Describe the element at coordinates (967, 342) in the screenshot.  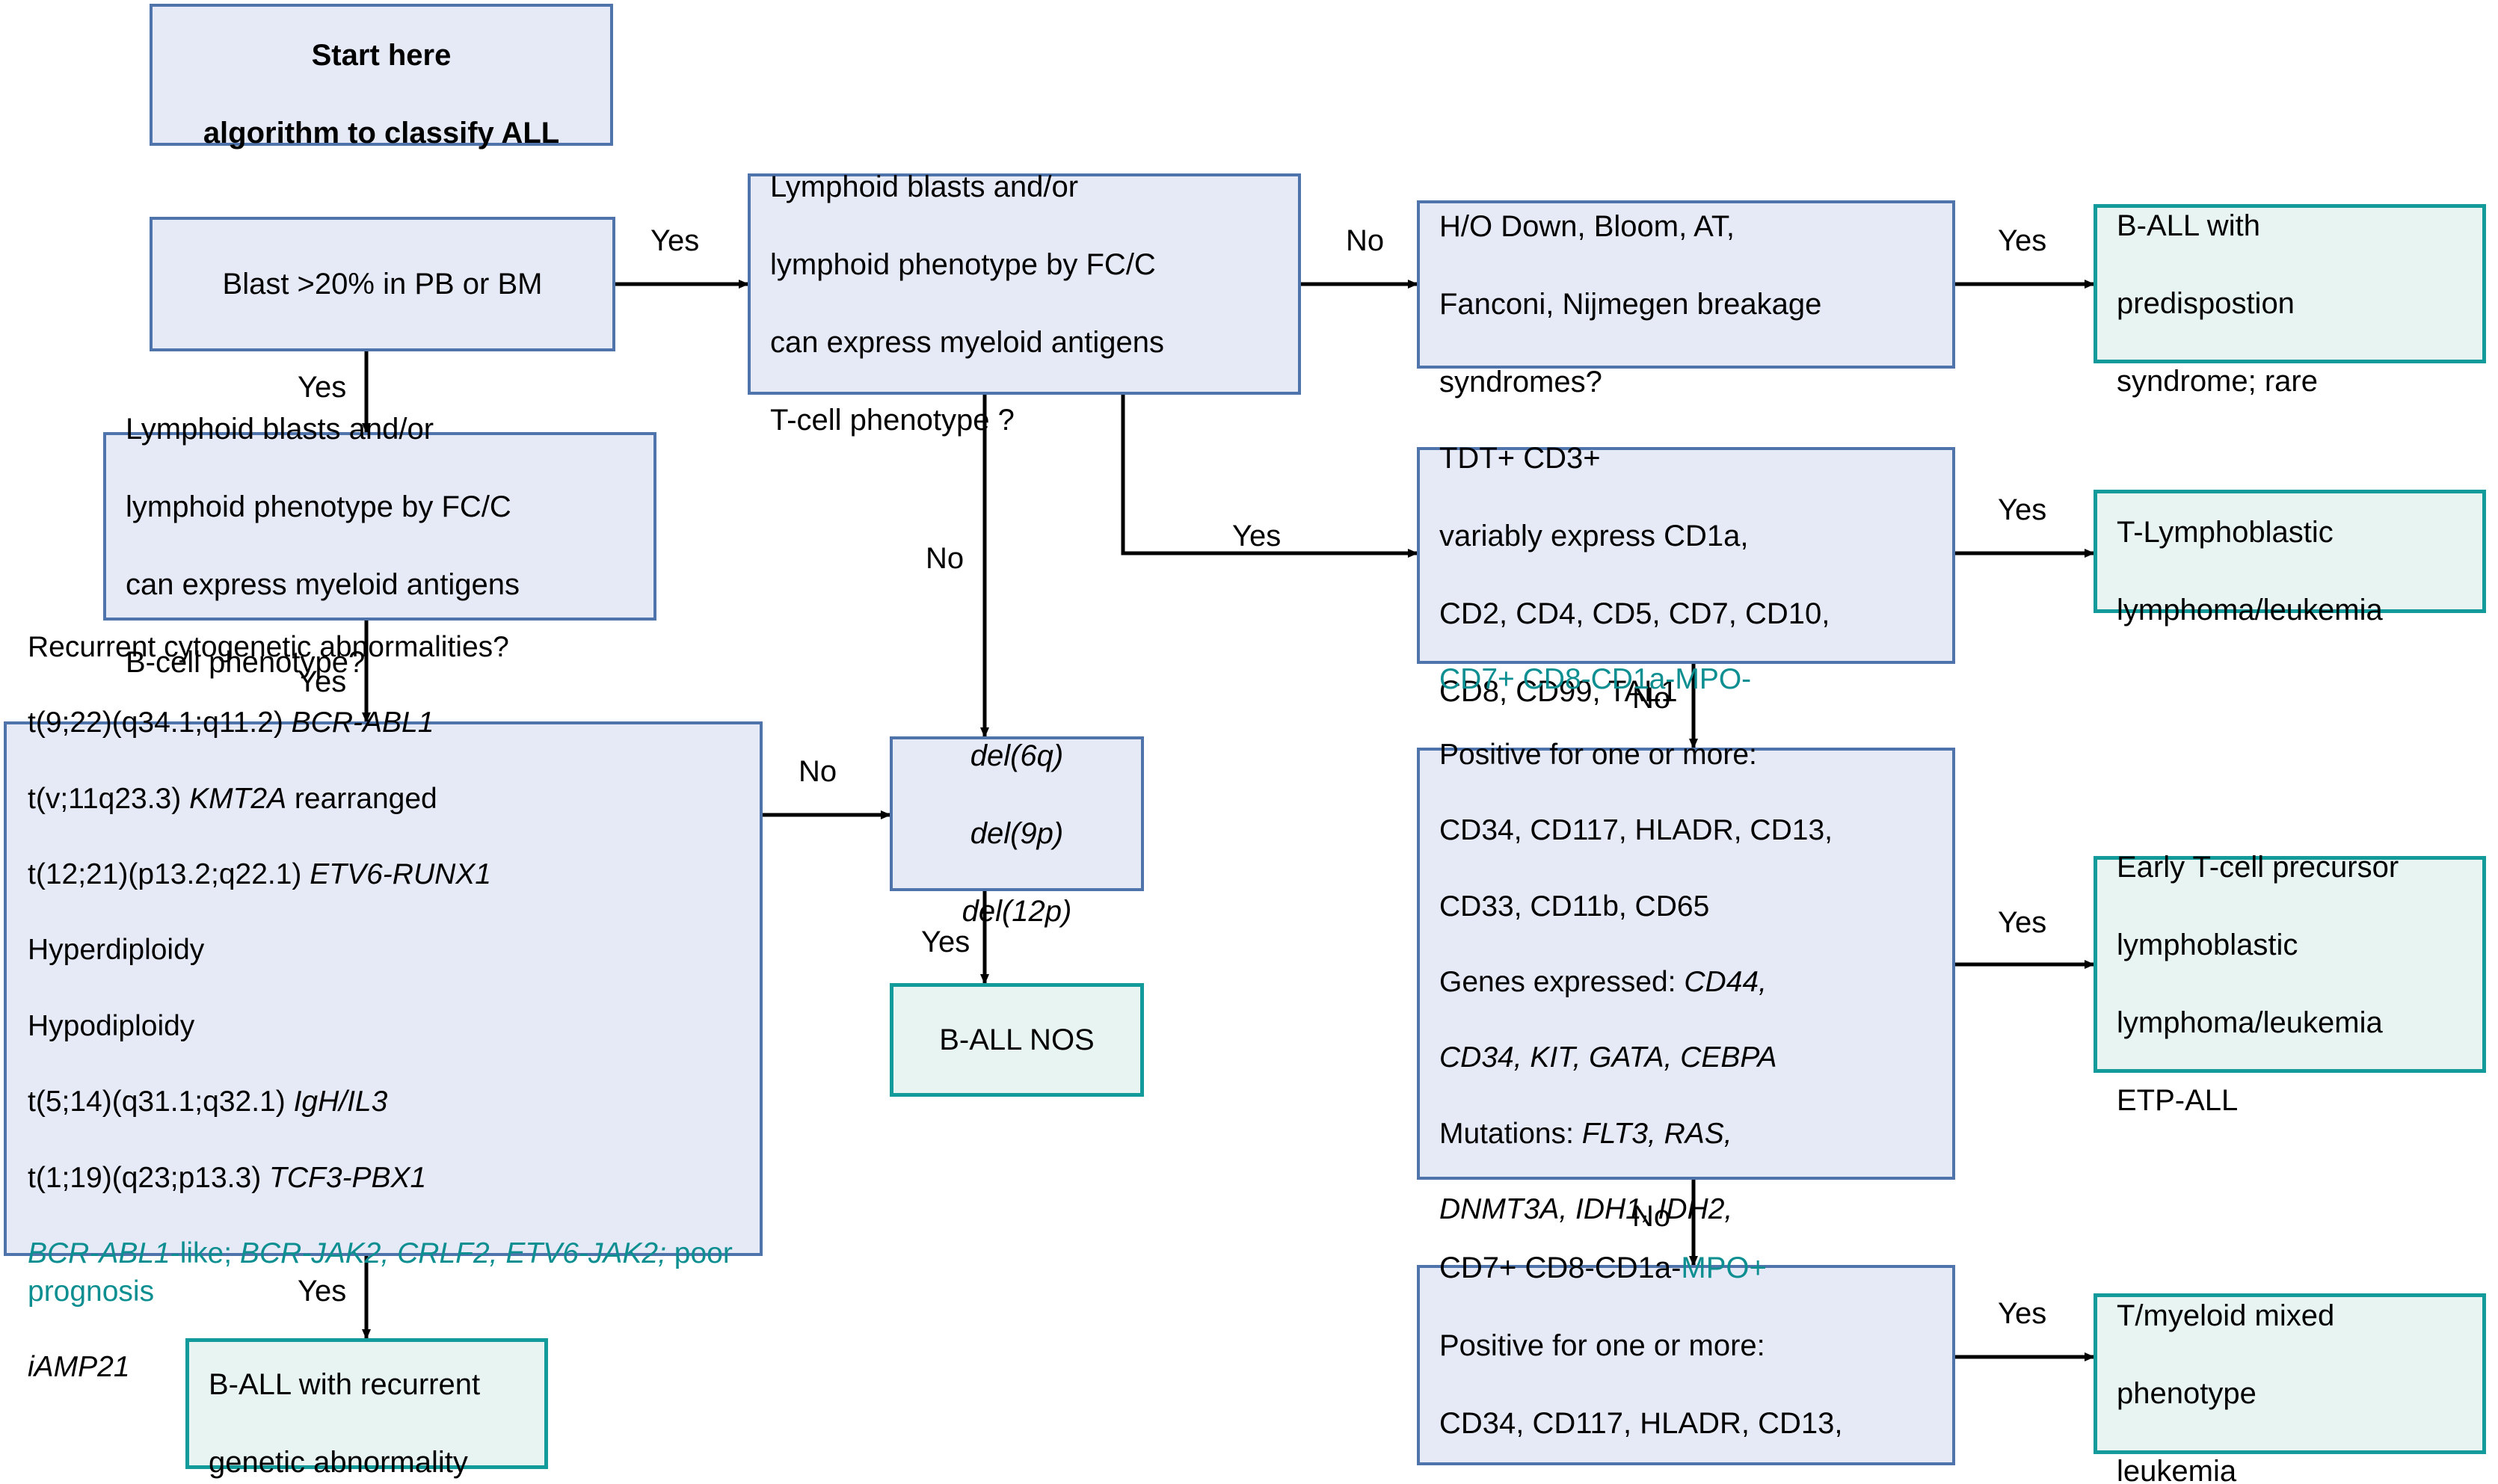
I see `tcell-q-line-3: can express myeloid antigens` at that location.